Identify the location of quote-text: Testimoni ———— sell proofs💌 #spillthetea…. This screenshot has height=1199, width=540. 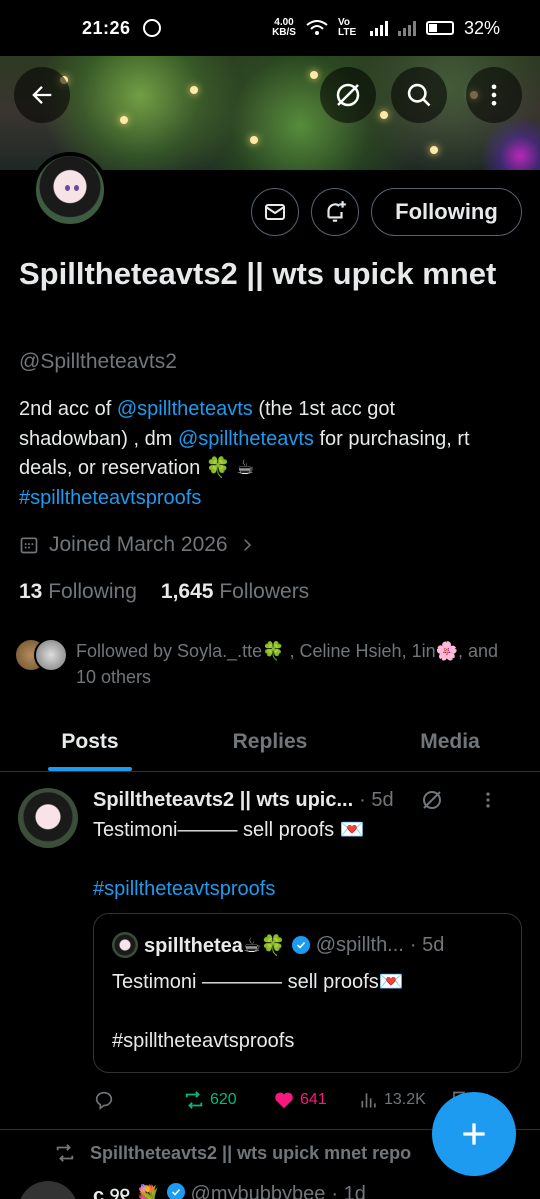
(258, 1011).